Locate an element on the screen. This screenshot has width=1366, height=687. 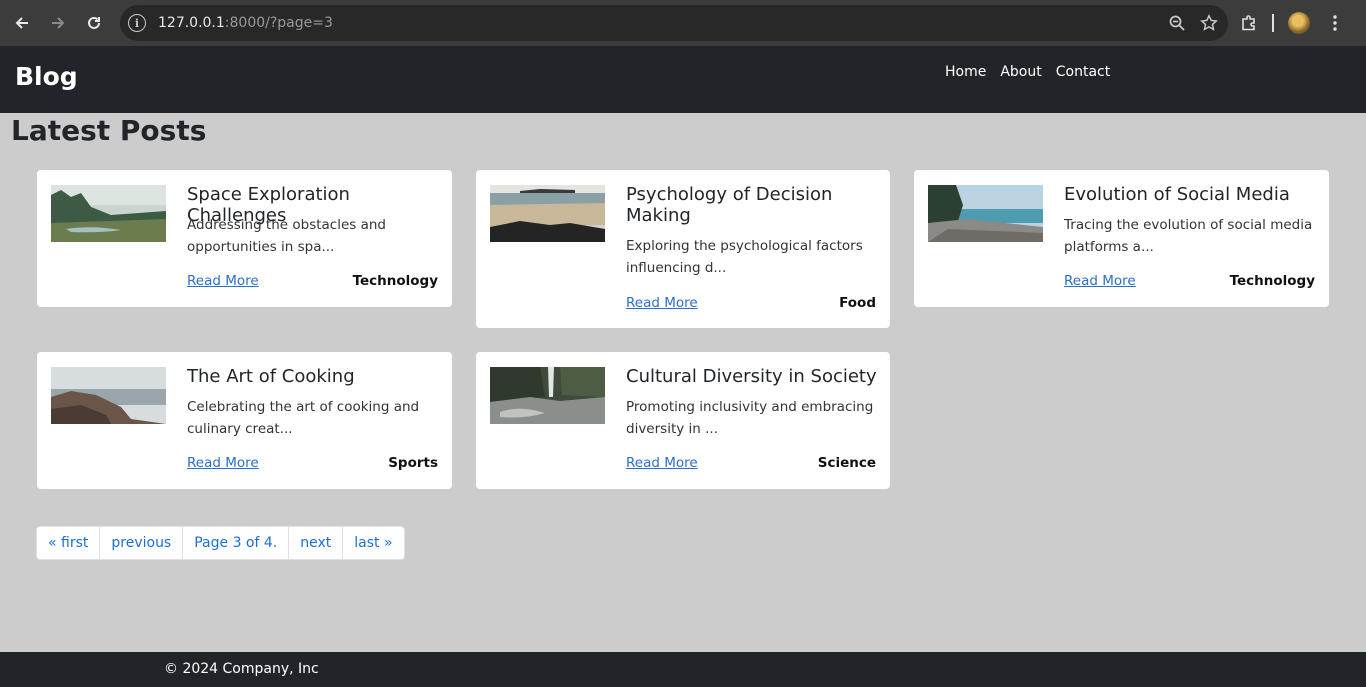
pagination-last: last » is located at coordinates (373, 543).